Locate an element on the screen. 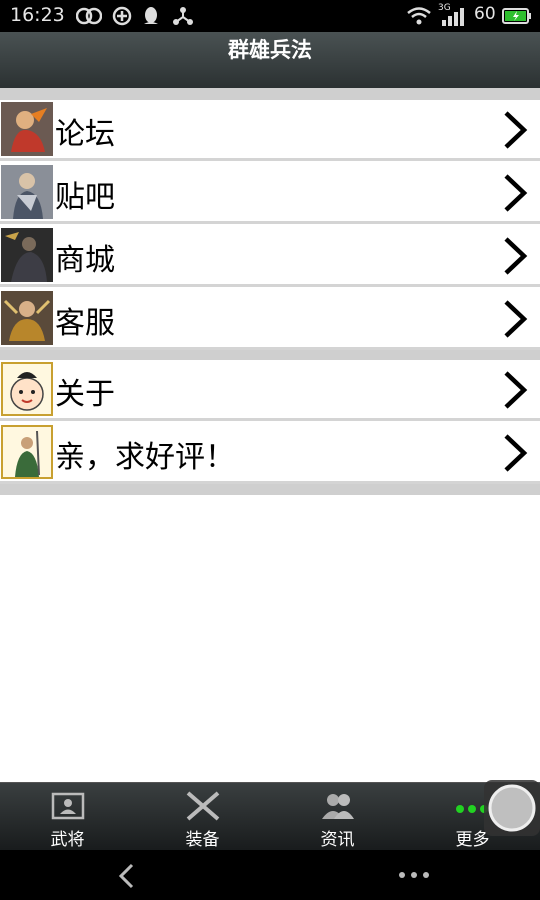  tab-label: 武将 is located at coordinates (67, 840).